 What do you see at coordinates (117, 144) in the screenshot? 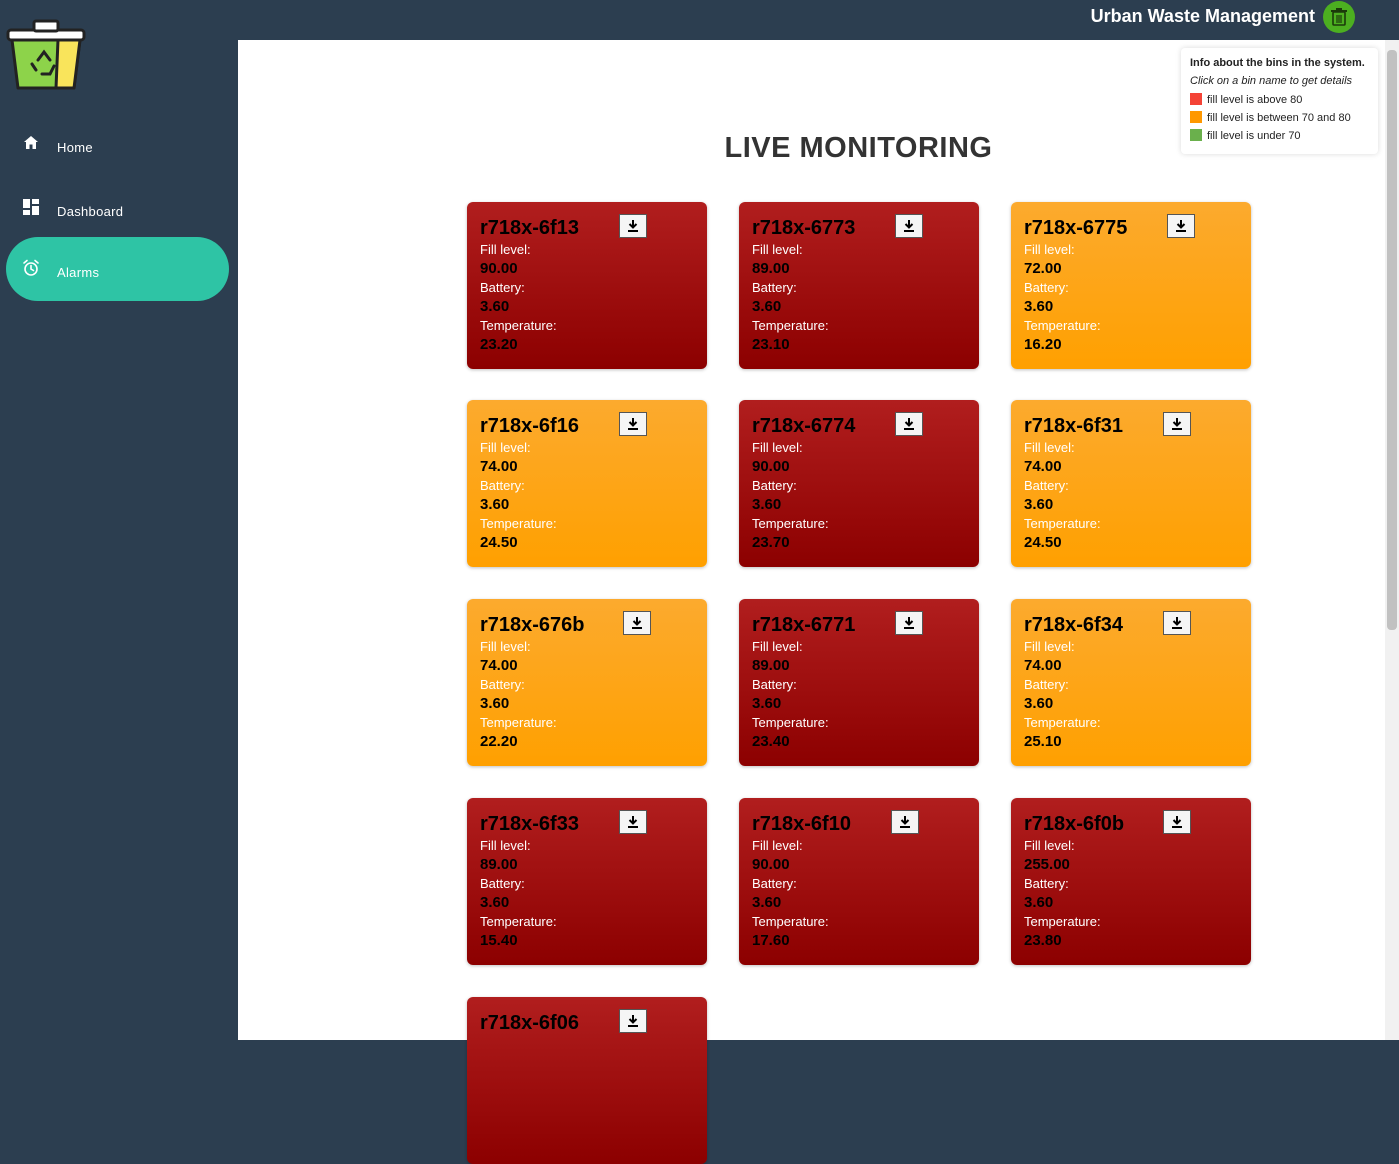
I see `sidebar-item-home: Home` at bounding box center [117, 144].